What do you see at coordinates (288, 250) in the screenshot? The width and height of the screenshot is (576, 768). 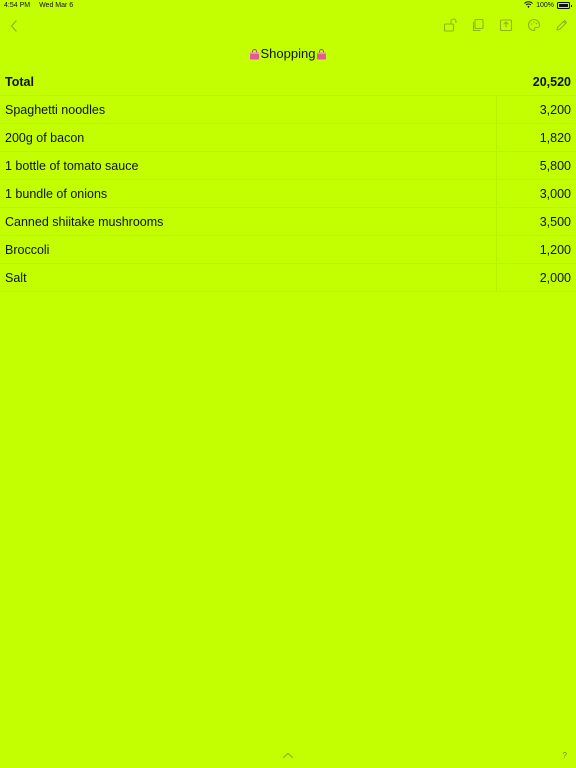 I see `list-item: Broccoli 1,200` at bounding box center [288, 250].